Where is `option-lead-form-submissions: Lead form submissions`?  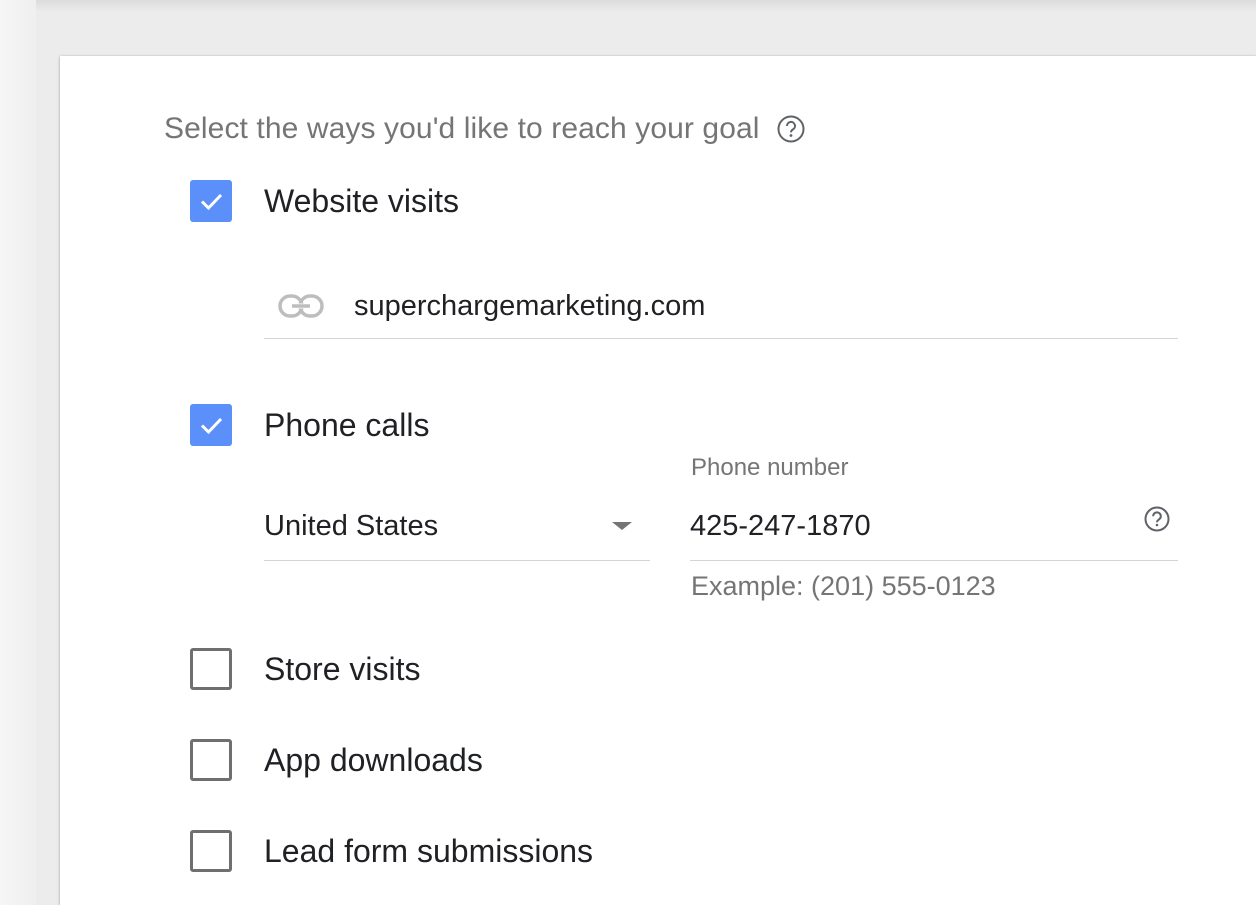
option-lead-form-submissions: Lead form submissions is located at coordinates (391, 851).